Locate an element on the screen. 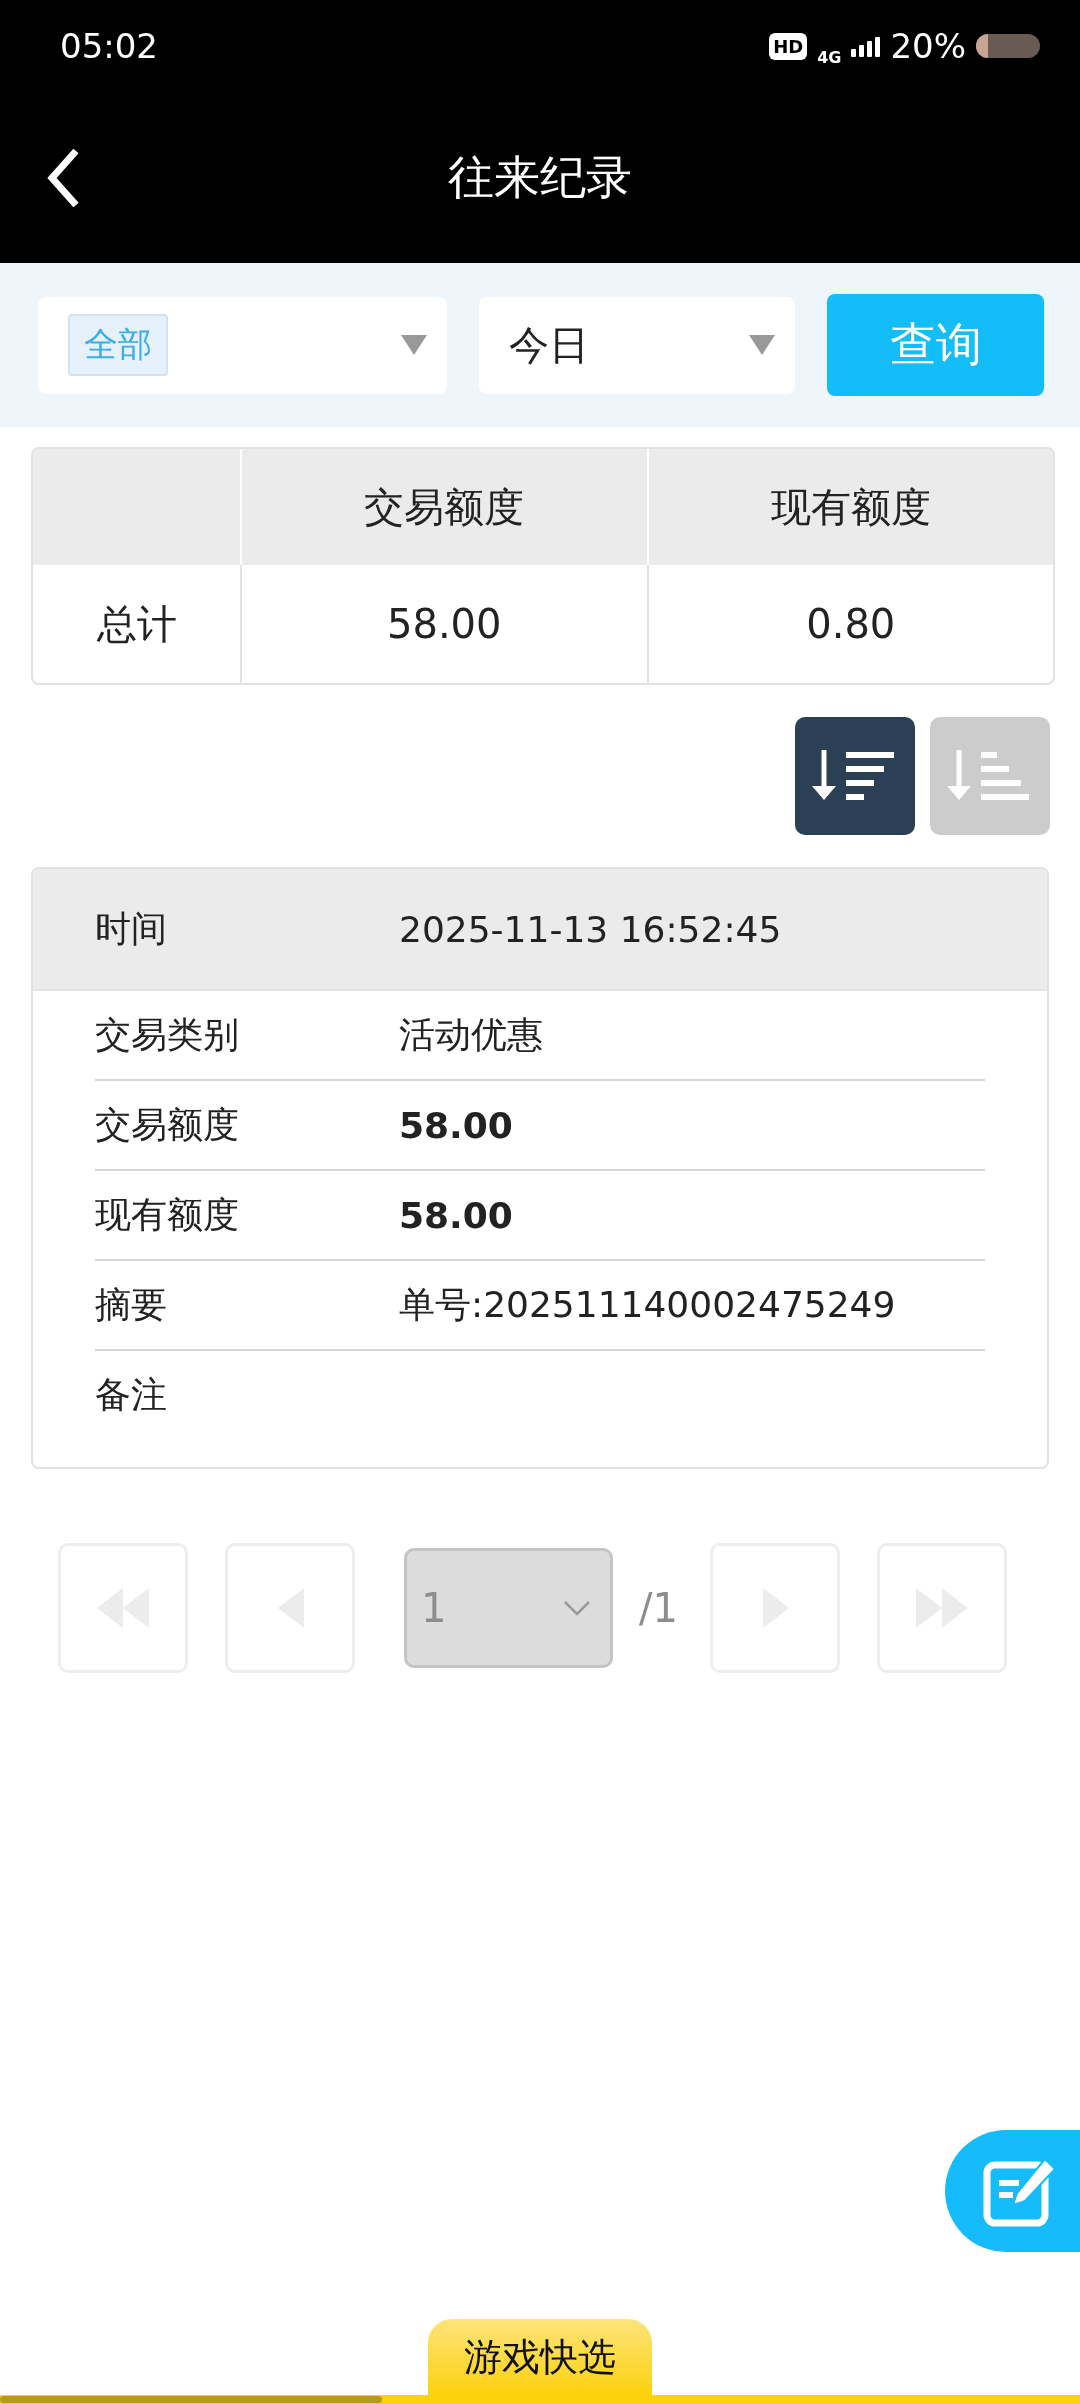  gesture-handle is located at coordinates (191, 2399).